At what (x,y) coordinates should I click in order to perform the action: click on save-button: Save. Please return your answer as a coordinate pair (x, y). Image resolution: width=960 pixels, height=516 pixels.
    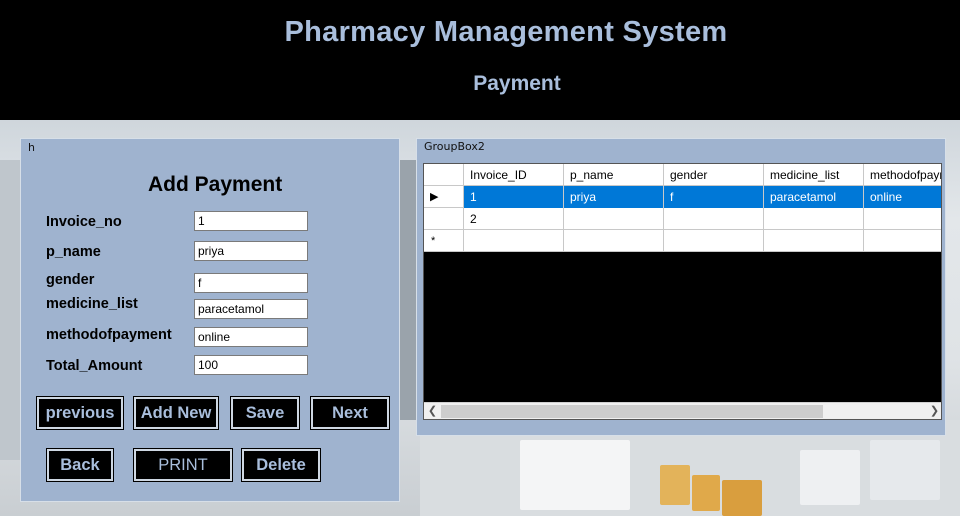
    Looking at the image, I should click on (265, 413).